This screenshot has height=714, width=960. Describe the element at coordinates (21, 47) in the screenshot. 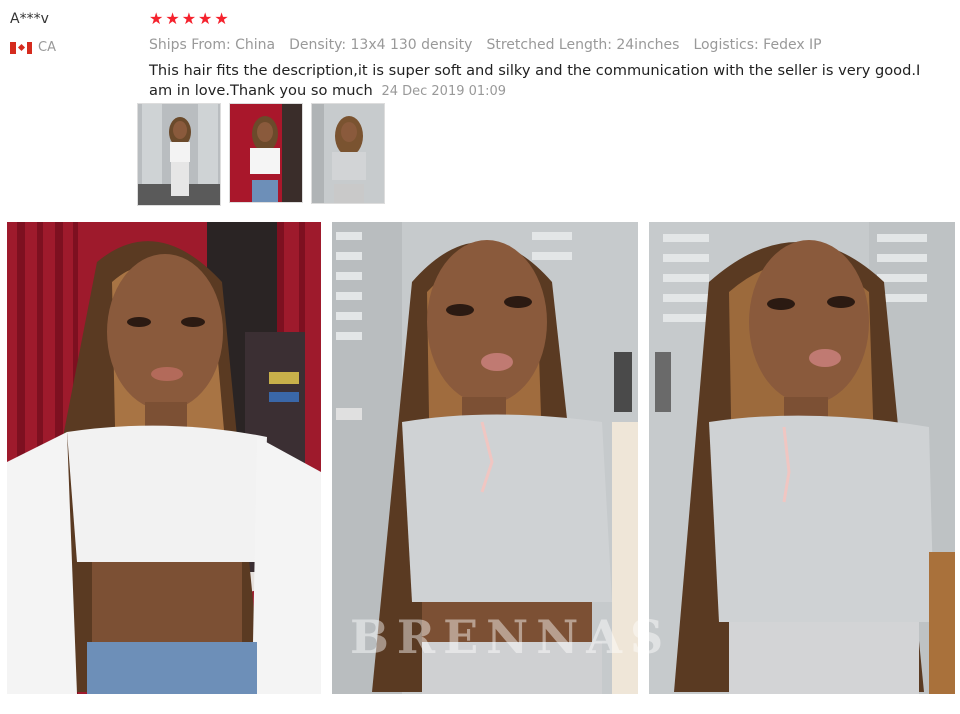

I see `canada-flag-icon` at that location.